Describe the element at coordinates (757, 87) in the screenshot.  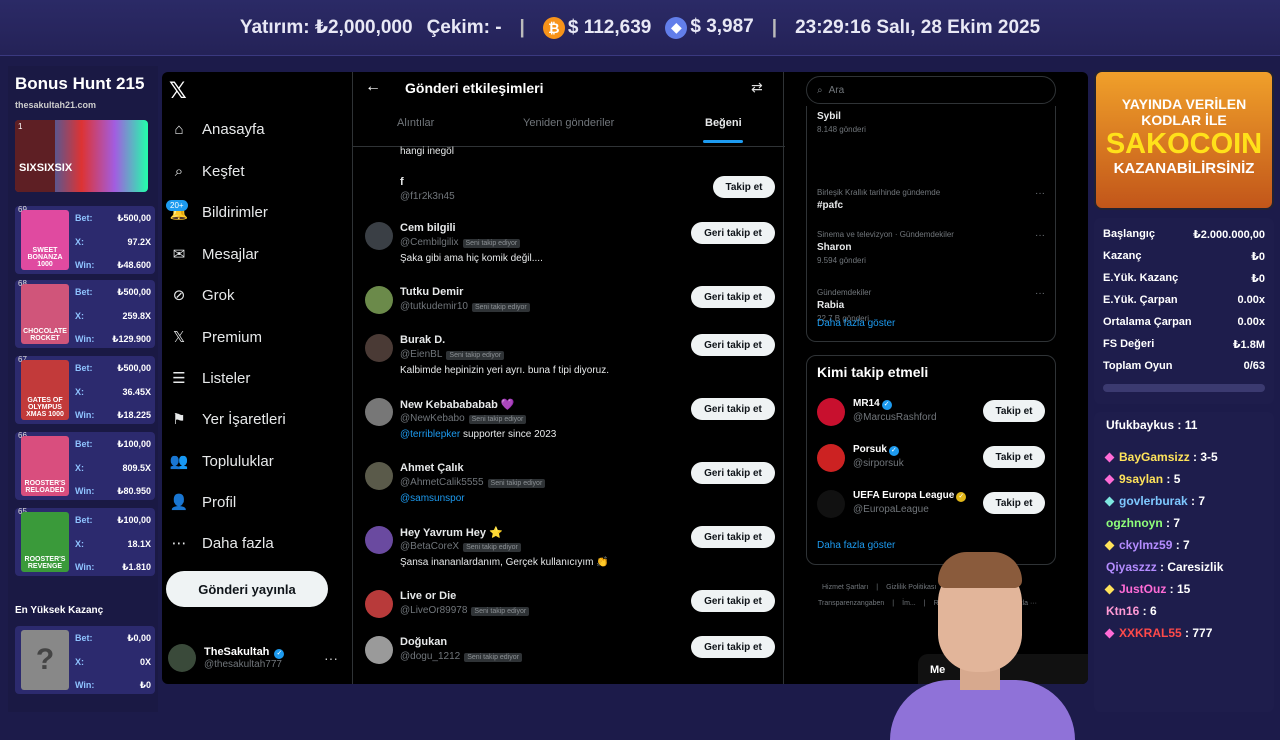
I see `filter-icon: ⇄` at that location.